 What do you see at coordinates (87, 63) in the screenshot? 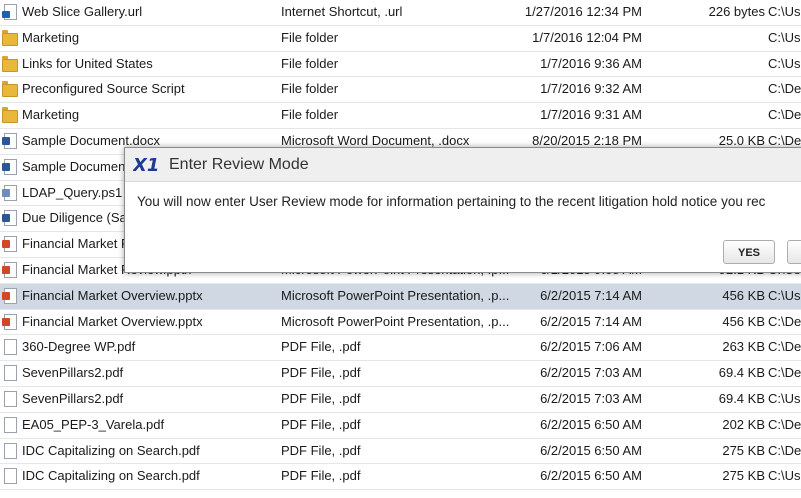
I see `file-name: Links for United States` at bounding box center [87, 63].